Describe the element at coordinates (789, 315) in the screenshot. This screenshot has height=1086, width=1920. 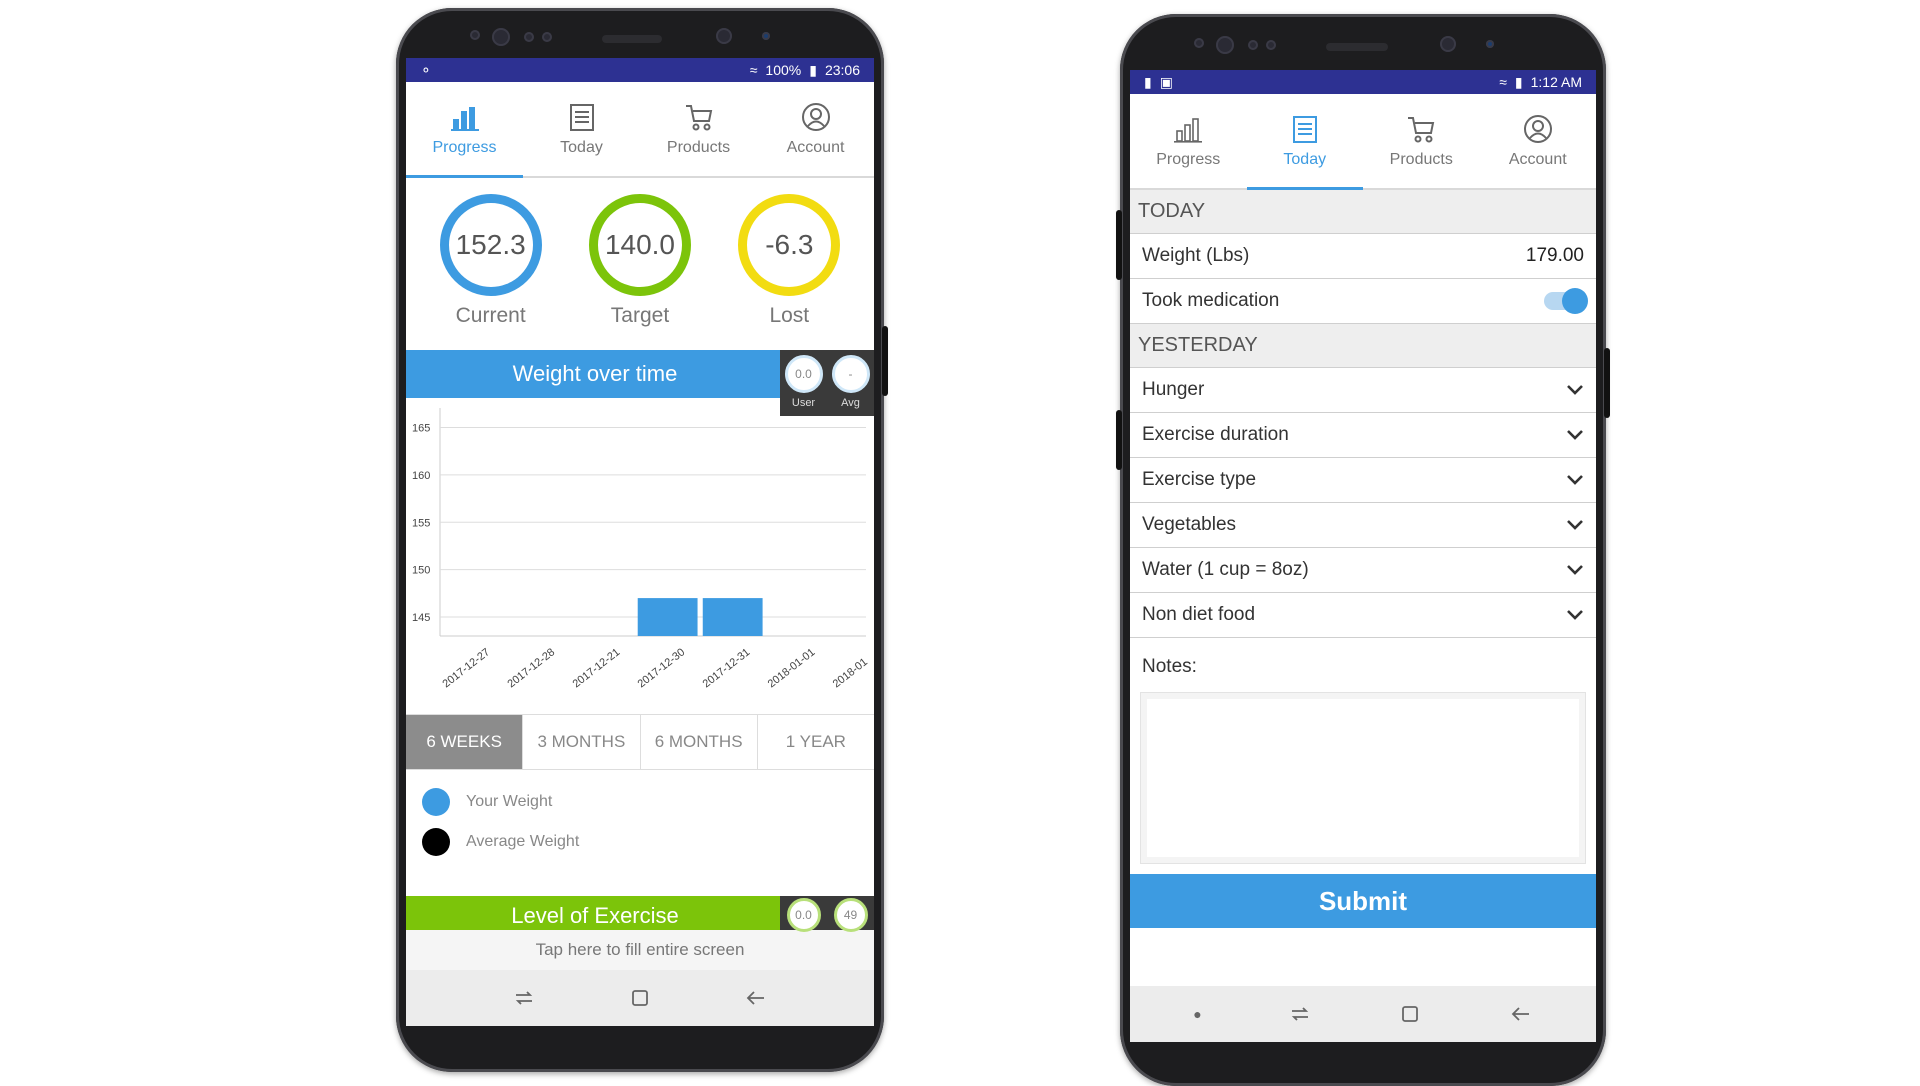
I see `stat-label: Lost` at that location.